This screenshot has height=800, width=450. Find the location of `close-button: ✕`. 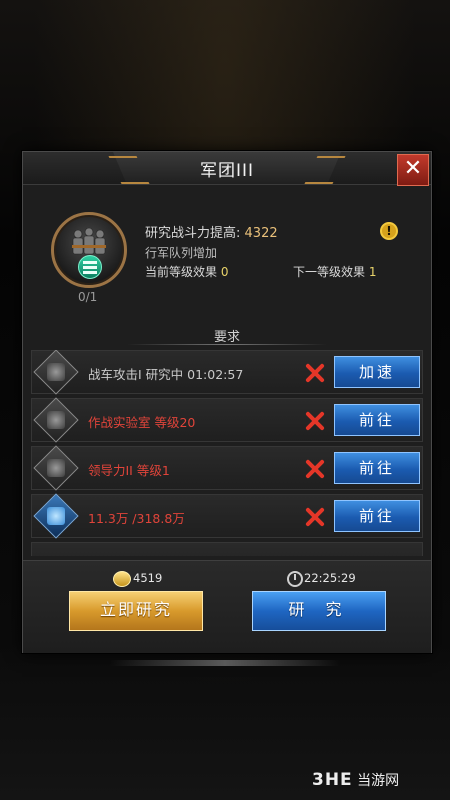

close-button: ✕ is located at coordinates (413, 170).